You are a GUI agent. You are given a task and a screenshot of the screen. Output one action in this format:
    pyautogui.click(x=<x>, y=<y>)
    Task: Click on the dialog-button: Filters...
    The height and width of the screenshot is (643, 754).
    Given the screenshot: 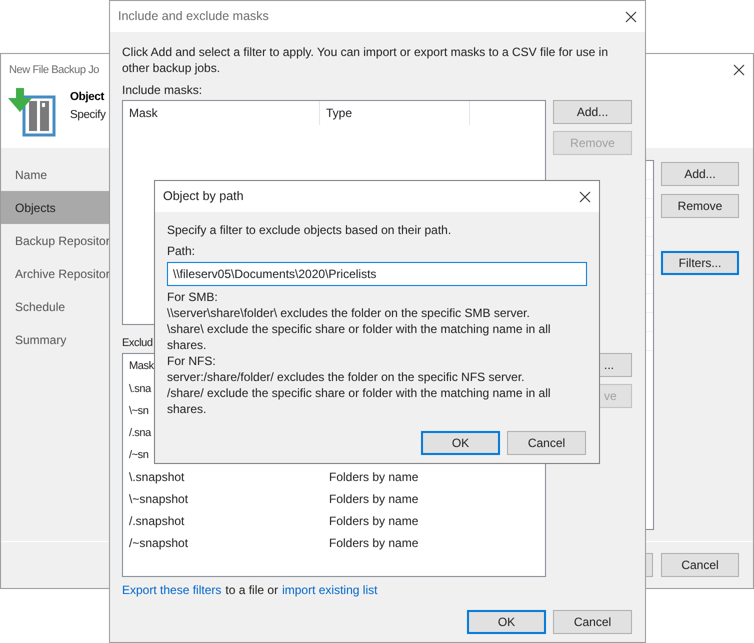 What is the action you would take?
    pyautogui.click(x=700, y=263)
    